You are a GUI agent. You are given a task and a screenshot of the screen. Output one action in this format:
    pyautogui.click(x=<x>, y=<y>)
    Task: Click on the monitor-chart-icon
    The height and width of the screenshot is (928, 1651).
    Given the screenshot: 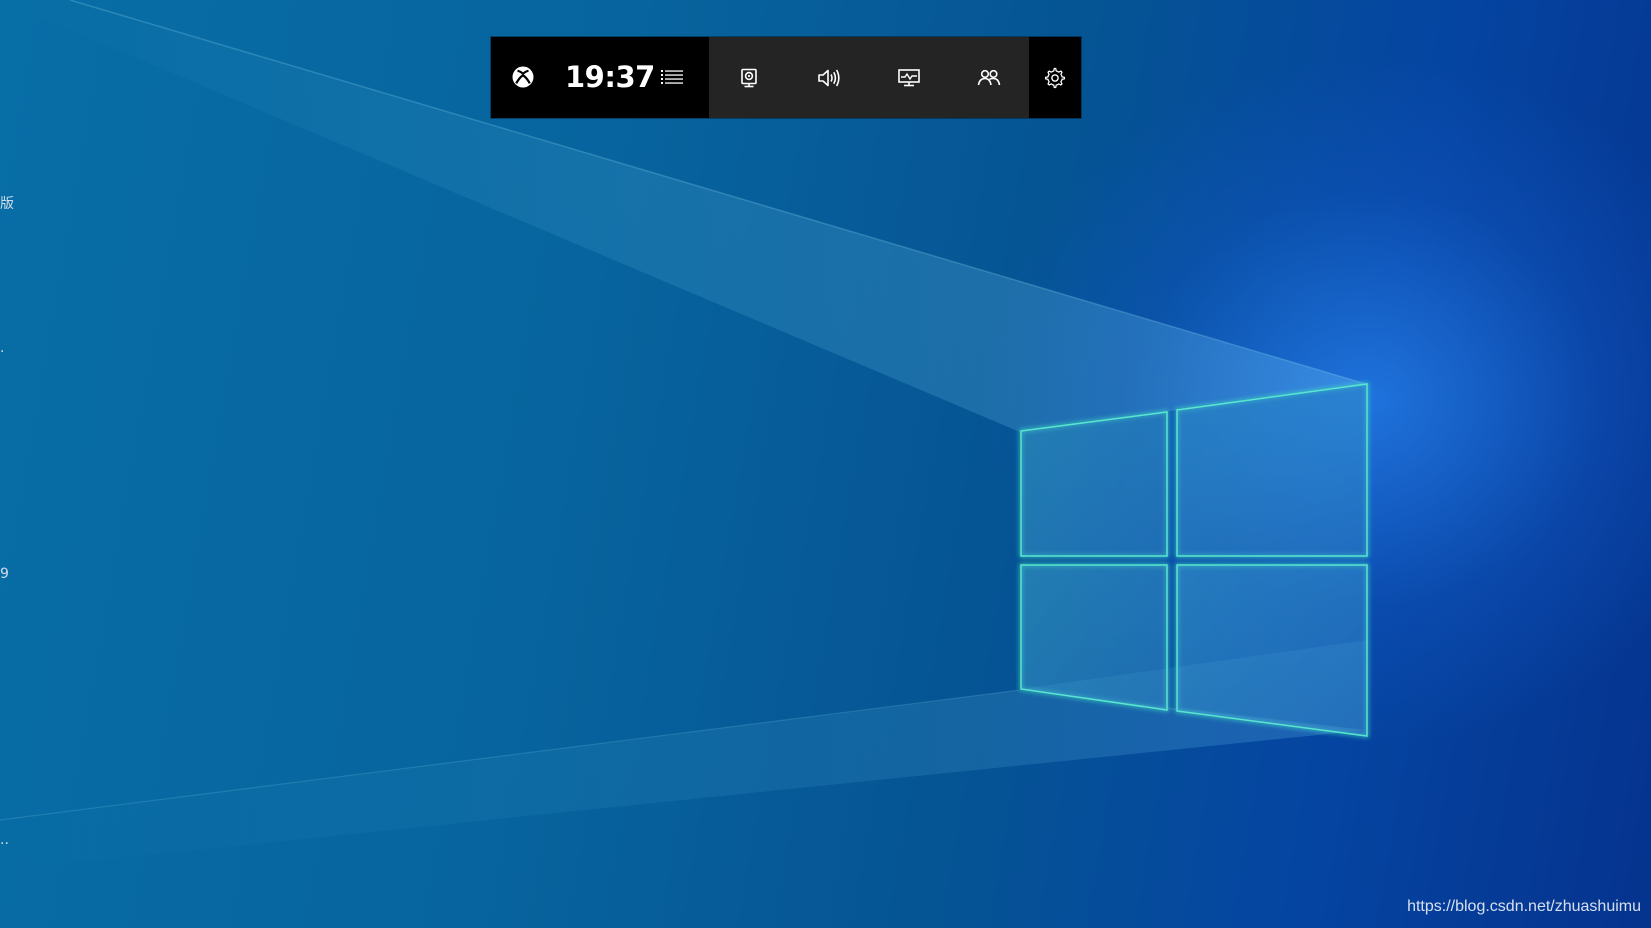 What is the action you would take?
    pyautogui.click(x=909, y=77)
    